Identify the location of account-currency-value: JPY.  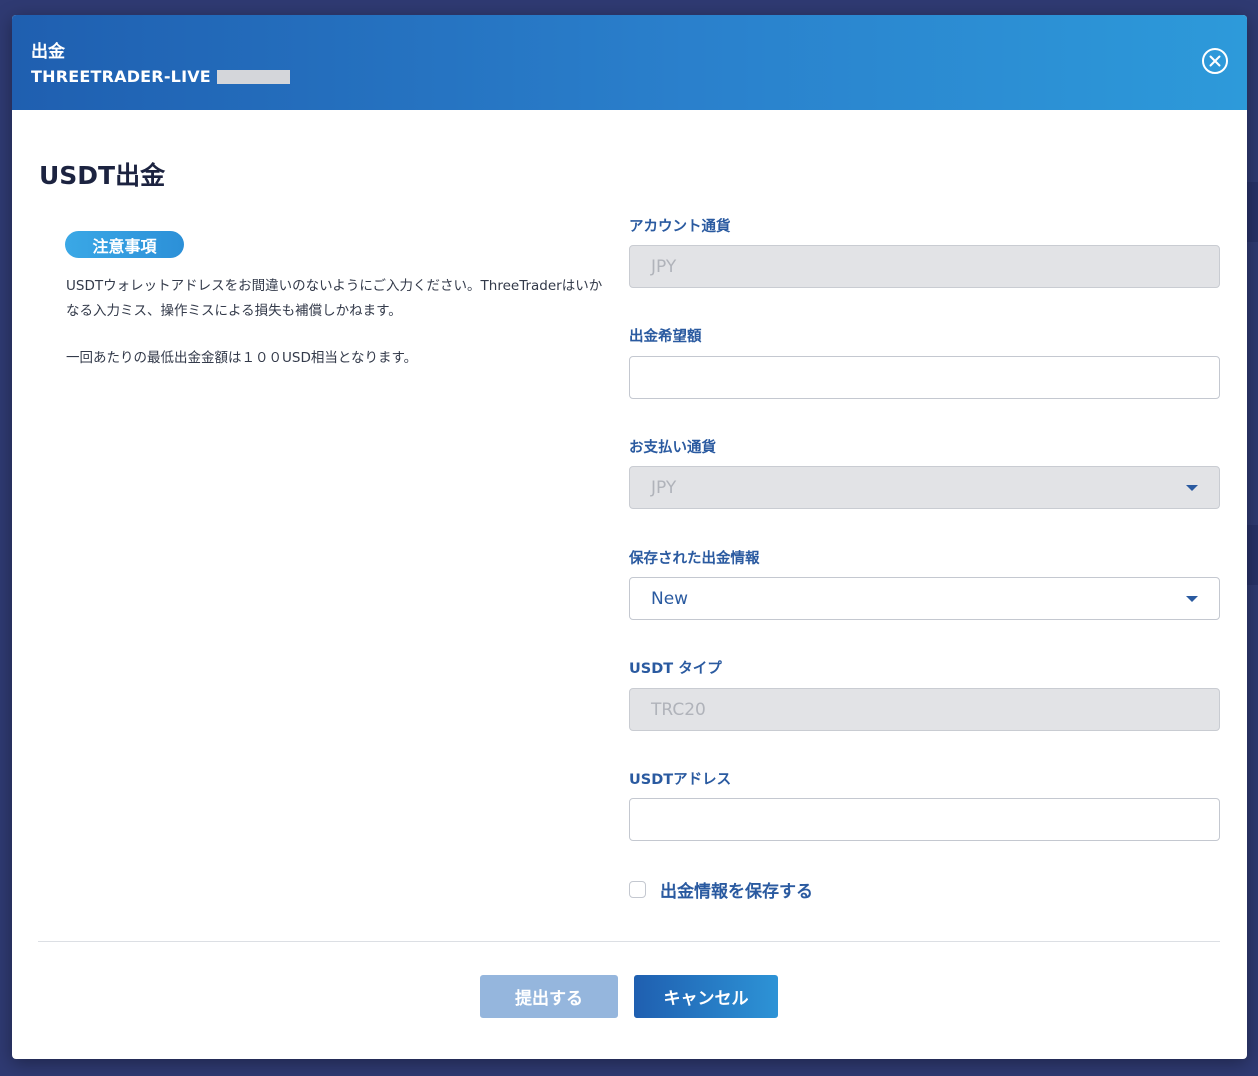
(664, 266).